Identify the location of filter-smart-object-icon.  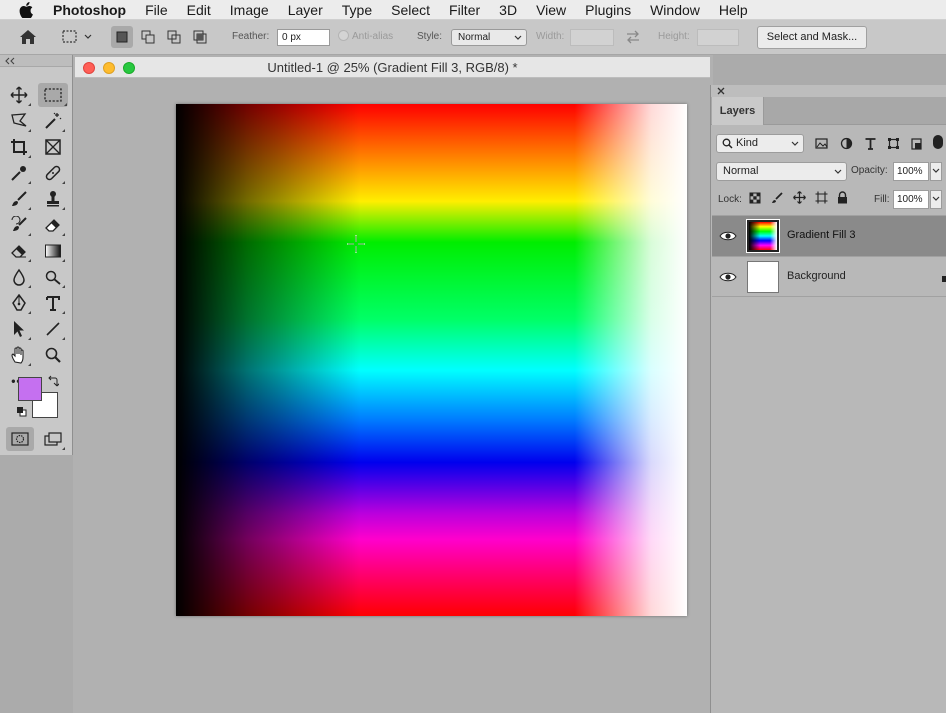
(916, 143).